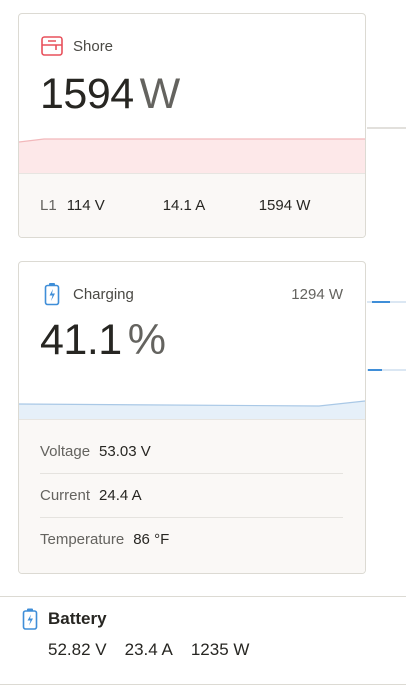 This screenshot has width=406, height=691. I want to click on charger-connector-bottom-accent, so click(375, 370).